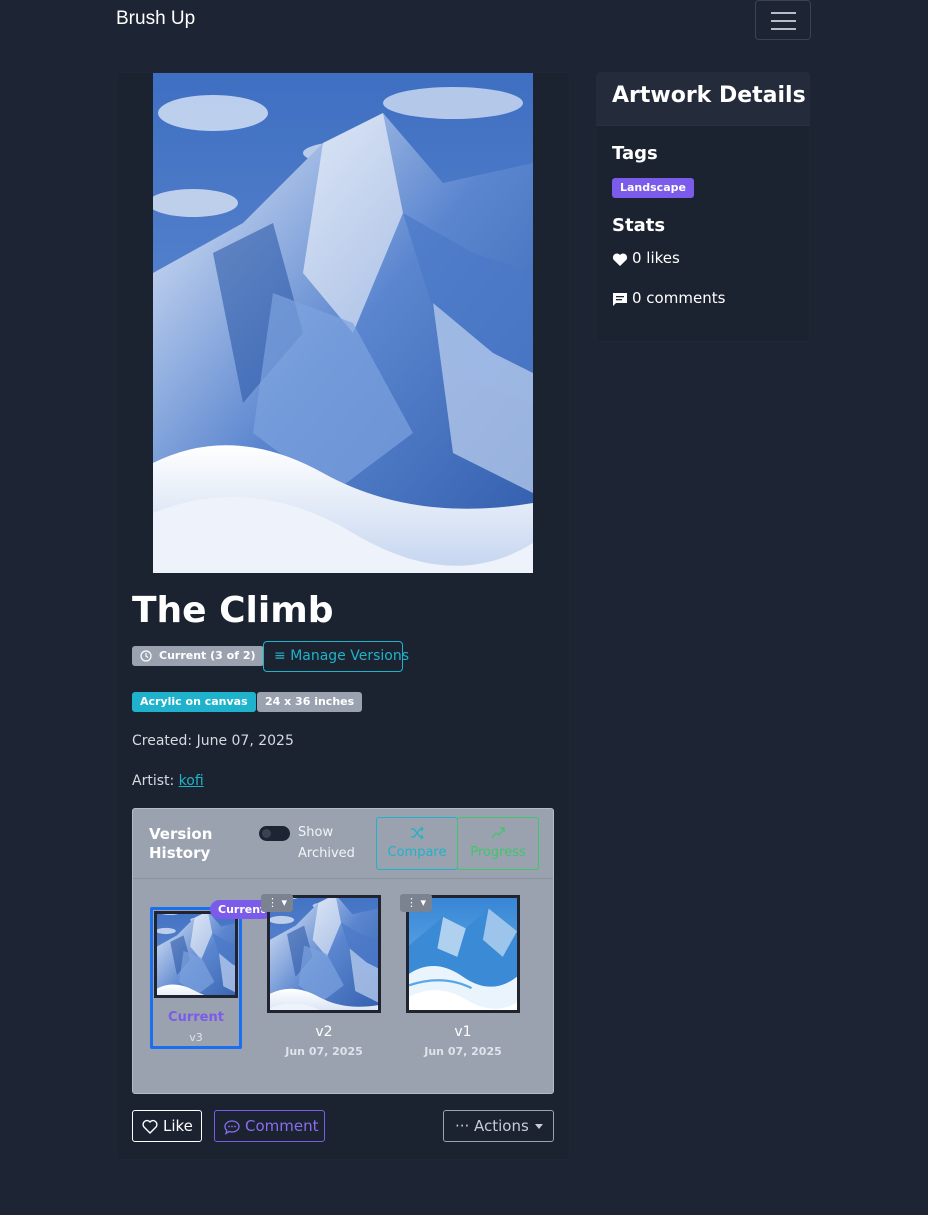 This screenshot has width=928, height=1215. What do you see at coordinates (463, 1032) in the screenshot?
I see `version-name: v1` at bounding box center [463, 1032].